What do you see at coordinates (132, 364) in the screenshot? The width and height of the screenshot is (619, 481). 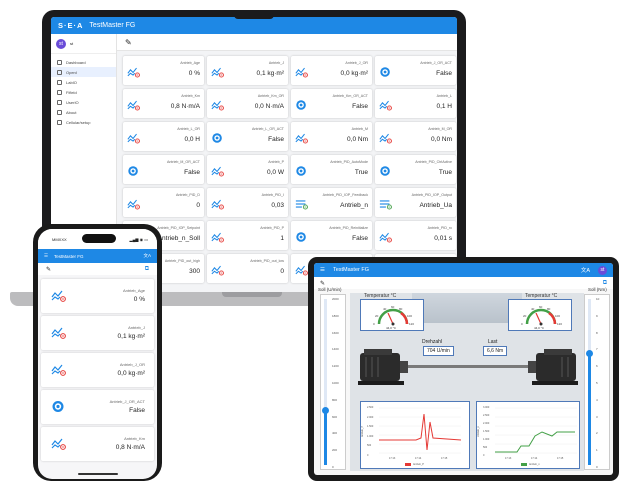 I see `card-variable-name: Antrieb_J_OR` at bounding box center [132, 364].